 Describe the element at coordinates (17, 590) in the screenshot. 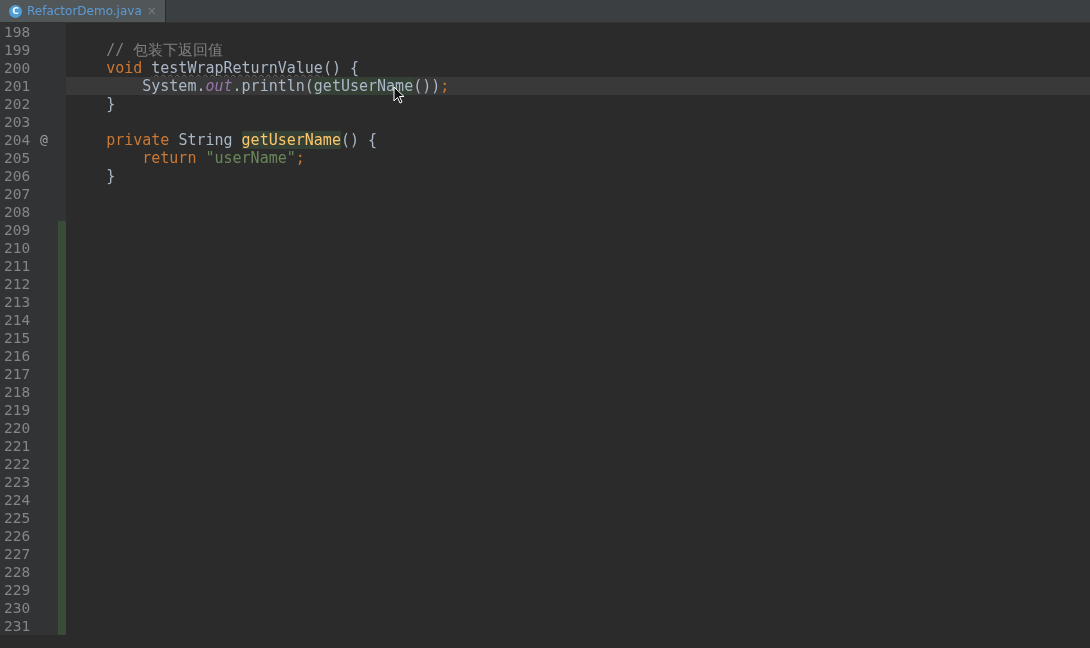

I see `line-number: 229` at that location.